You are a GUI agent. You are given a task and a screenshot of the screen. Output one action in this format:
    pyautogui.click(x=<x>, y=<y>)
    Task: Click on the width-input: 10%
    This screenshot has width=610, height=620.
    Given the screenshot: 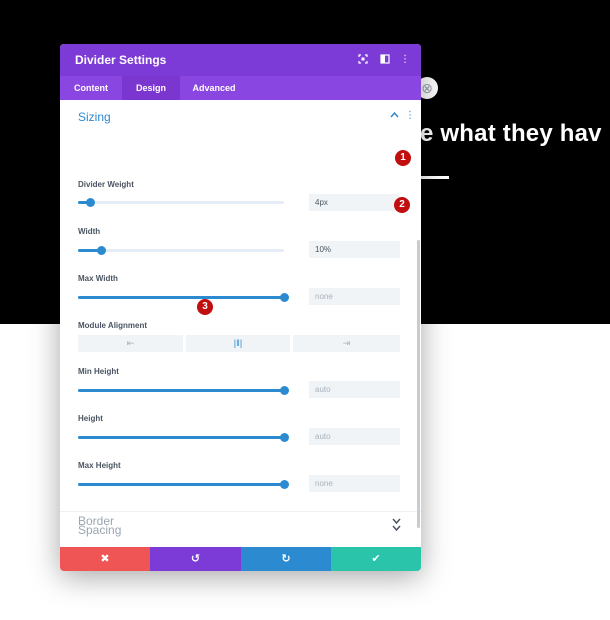 What is the action you would take?
    pyautogui.click(x=354, y=249)
    